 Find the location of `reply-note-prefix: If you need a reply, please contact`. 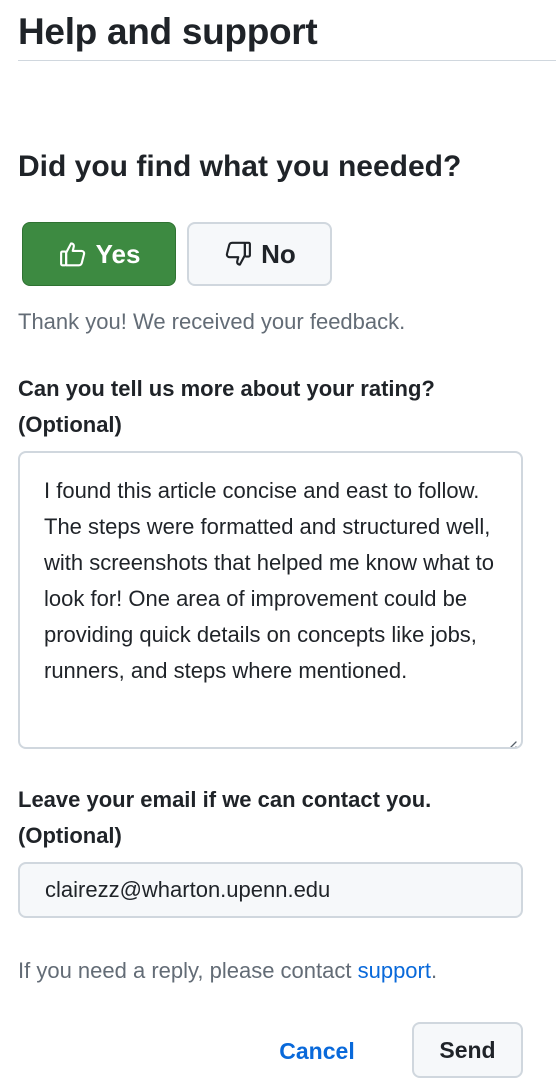

reply-note-prefix: If you need a reply, please contact is located at coordinates (188, 970).